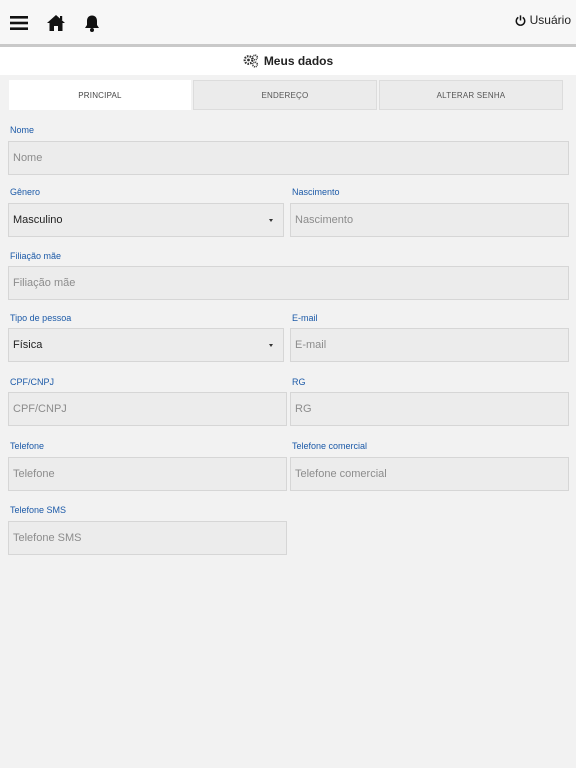 The image size is (576, 768). What do you see at coordinates (429, 409) in the screenshot?
I see `rg-input` at bounding box center [429, 409].